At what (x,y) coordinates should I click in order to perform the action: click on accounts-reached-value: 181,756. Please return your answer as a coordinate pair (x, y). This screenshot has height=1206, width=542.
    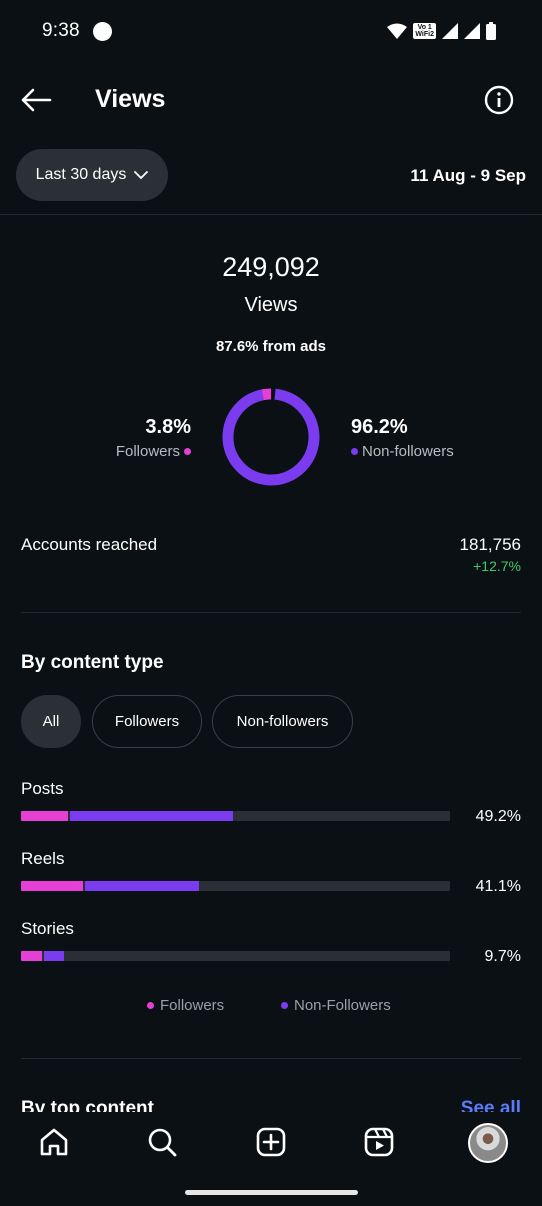
    Looking at the image, I should click on (490, 544).